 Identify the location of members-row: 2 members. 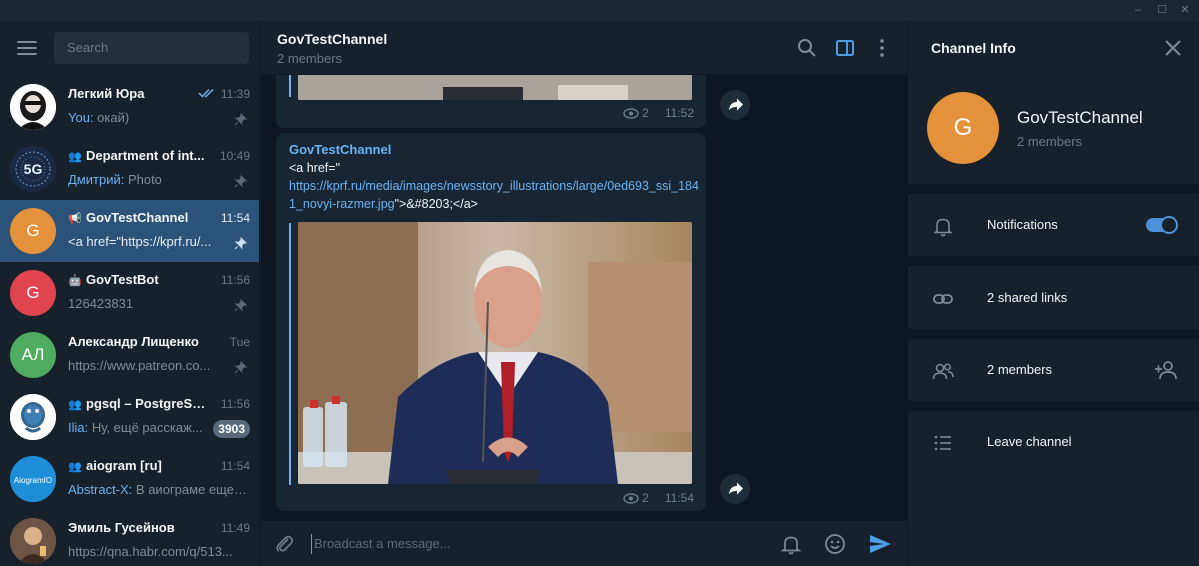
(1053, 371).